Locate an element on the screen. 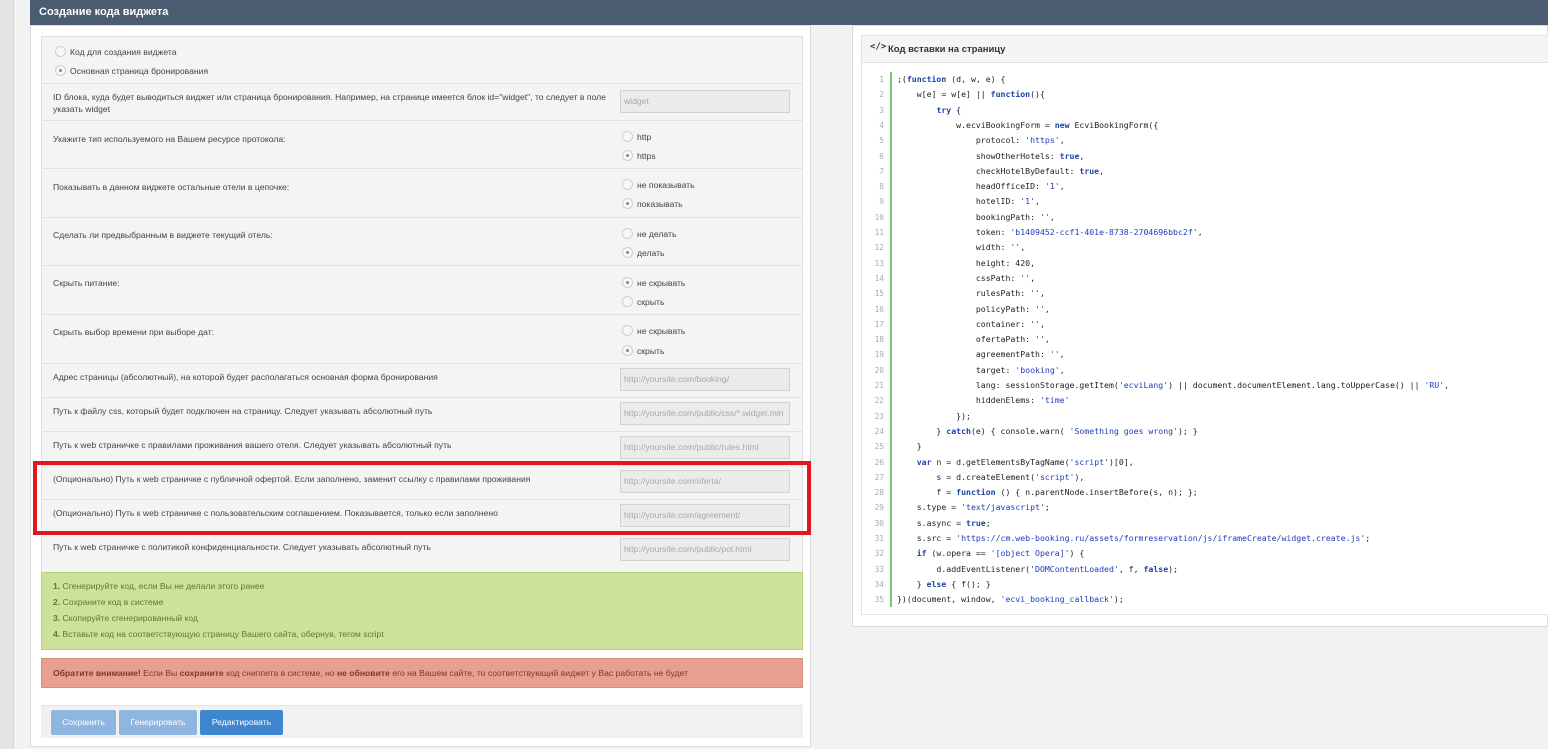  line-number: 7 is located at coordinates (881, 171).